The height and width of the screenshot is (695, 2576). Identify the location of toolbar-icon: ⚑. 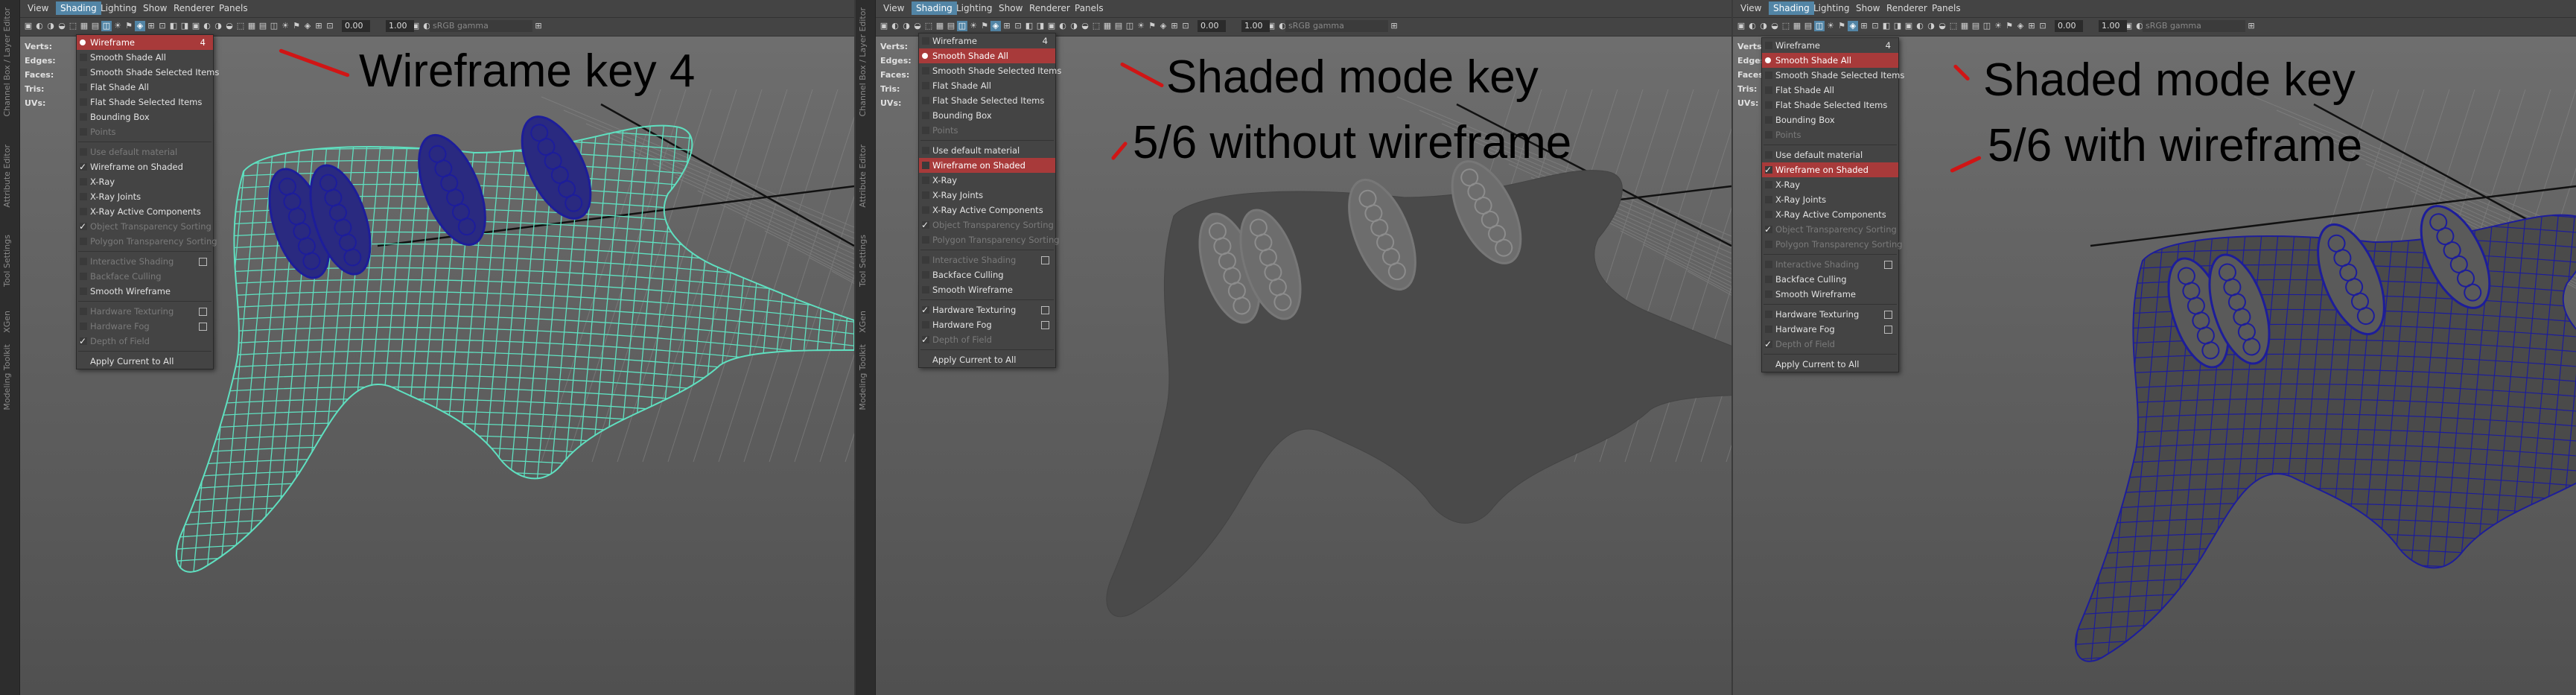
(984, 26).